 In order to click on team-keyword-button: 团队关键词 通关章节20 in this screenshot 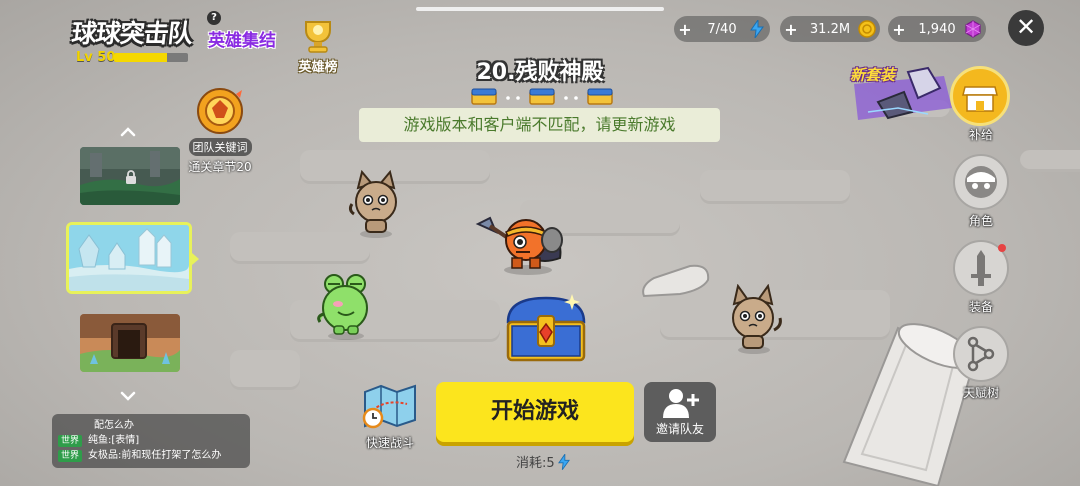, I will do `click(220, 130)`.